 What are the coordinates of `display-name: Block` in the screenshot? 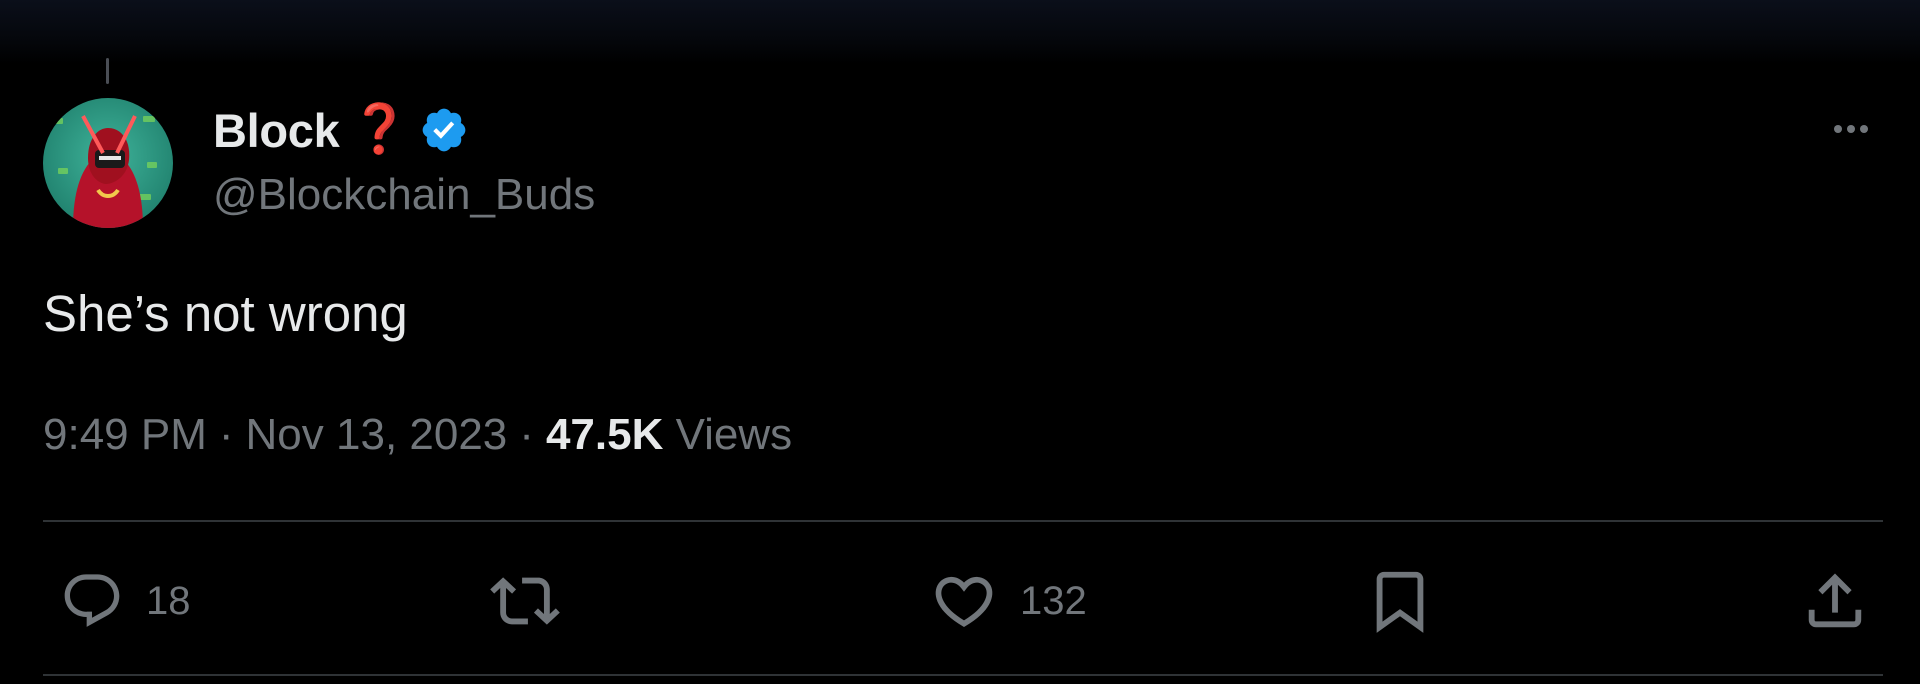 It's located at (276, 130).